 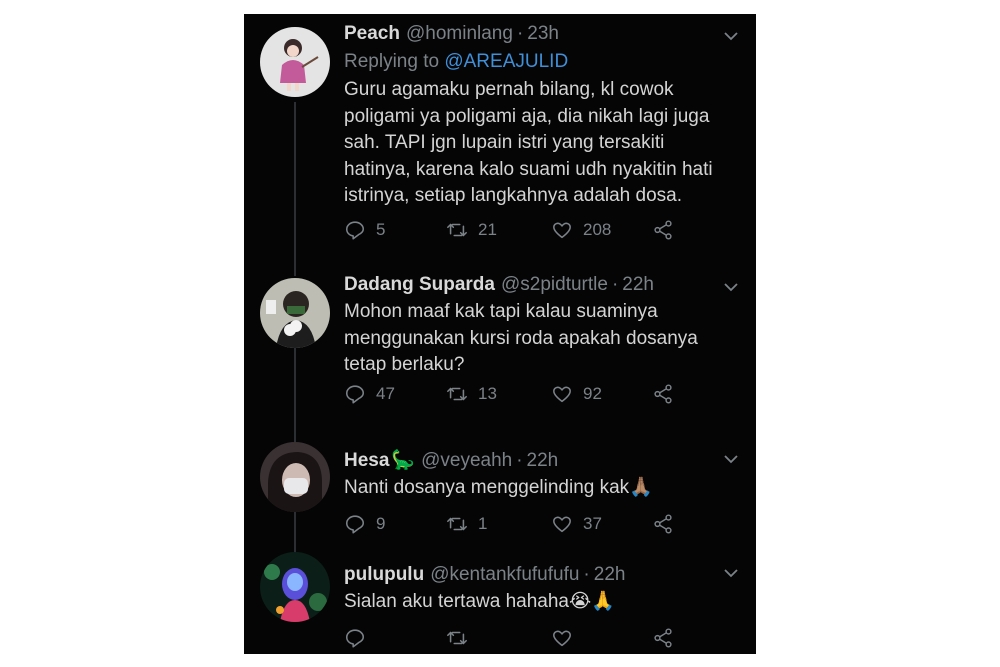 I want to click on reply-count: 5, so click(x=381, y=229).